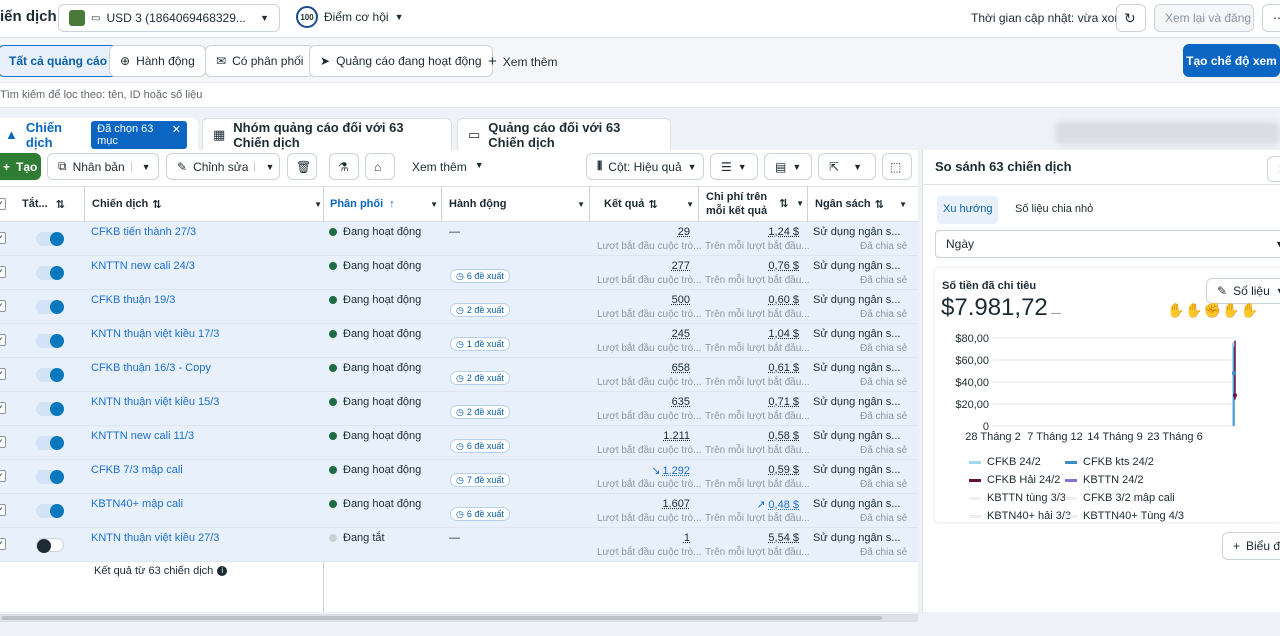  Describe the element at coordinates (384, 204) in the screenshot. I see `column-delivery: Phân phối ↑ ▼` at that location.